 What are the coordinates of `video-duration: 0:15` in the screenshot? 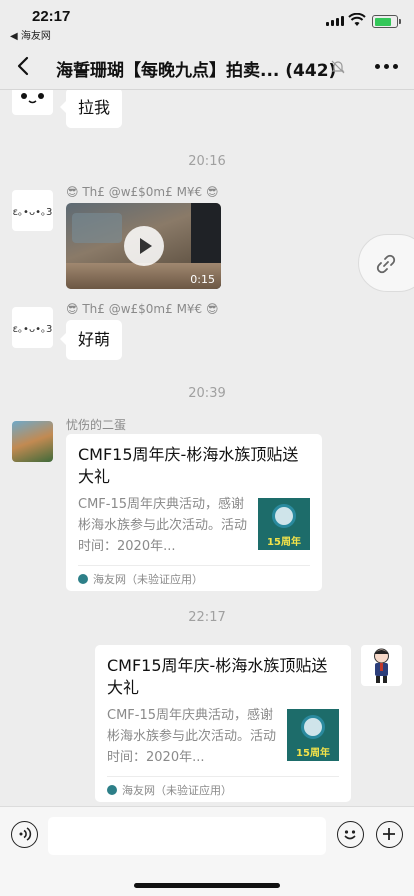 It's located at (202, 279).